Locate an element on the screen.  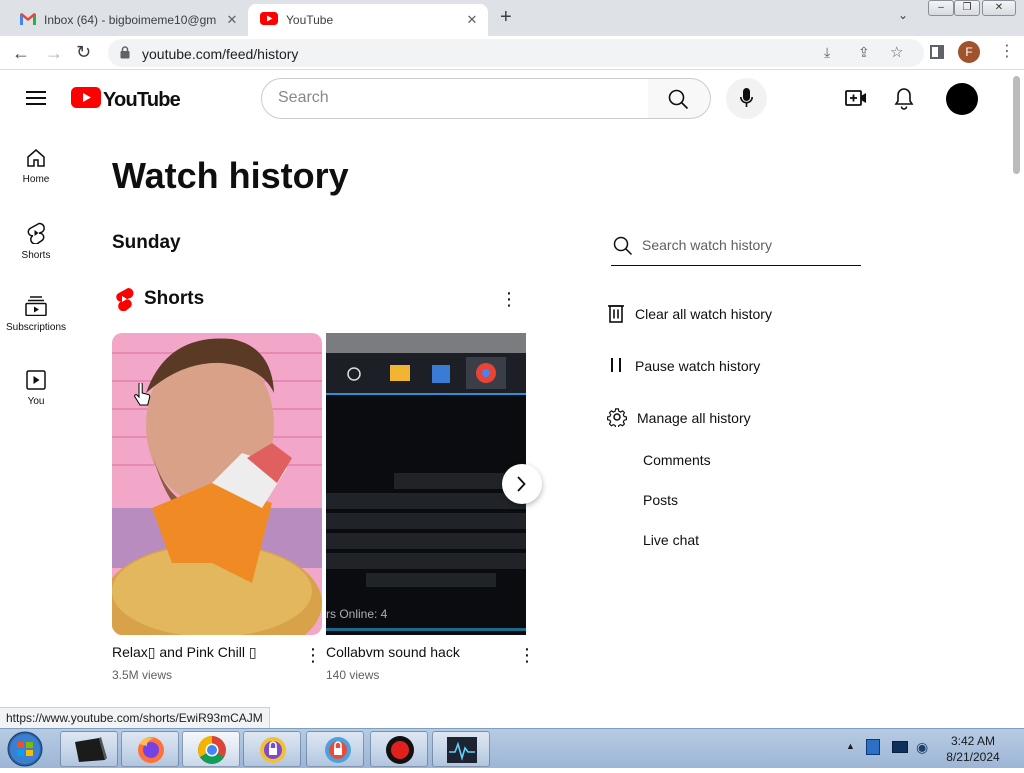
taskbar-chrome is located at coordinates (211, 749).